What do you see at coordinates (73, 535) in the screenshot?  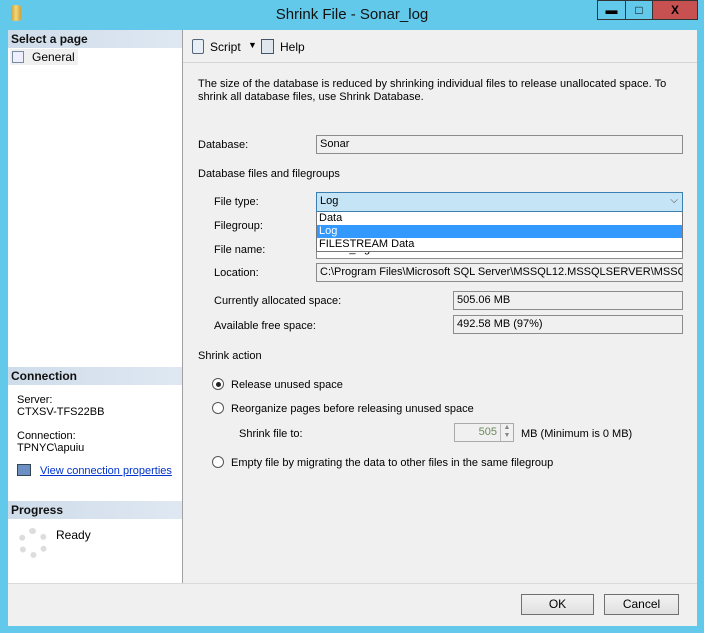 I see `progress-status: Ready` at bounding box center [73, 535].